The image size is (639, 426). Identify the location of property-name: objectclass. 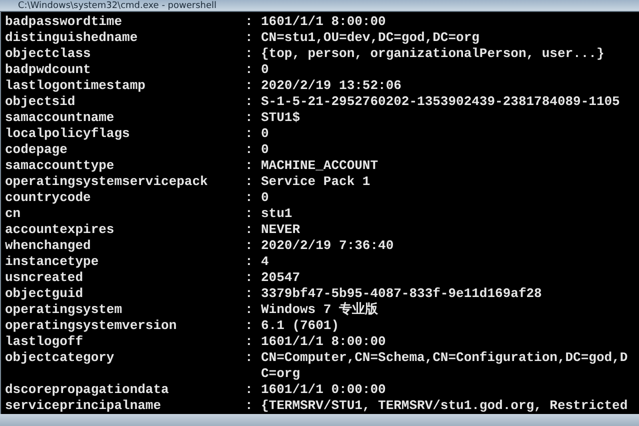
(48, 54).